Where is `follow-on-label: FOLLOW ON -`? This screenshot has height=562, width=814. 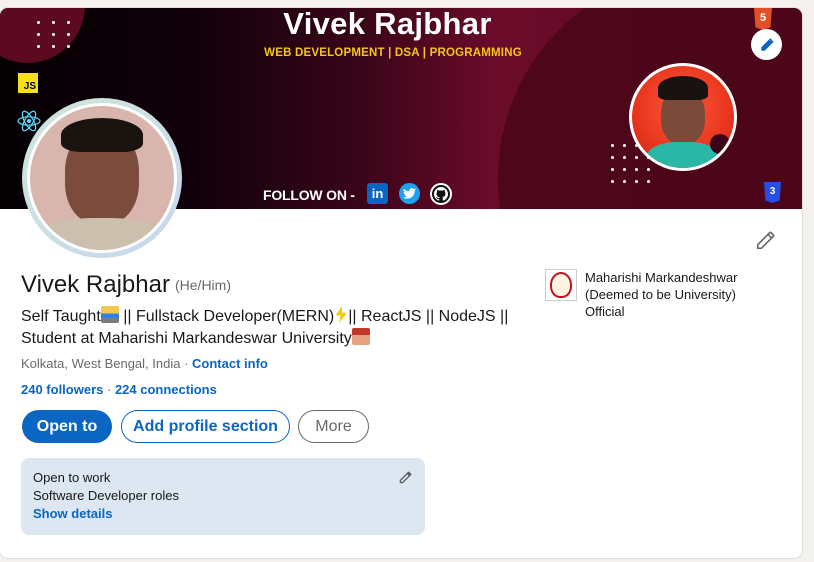 follow-on-label: FOLLOW ON - is located at coordinates (309, 195).